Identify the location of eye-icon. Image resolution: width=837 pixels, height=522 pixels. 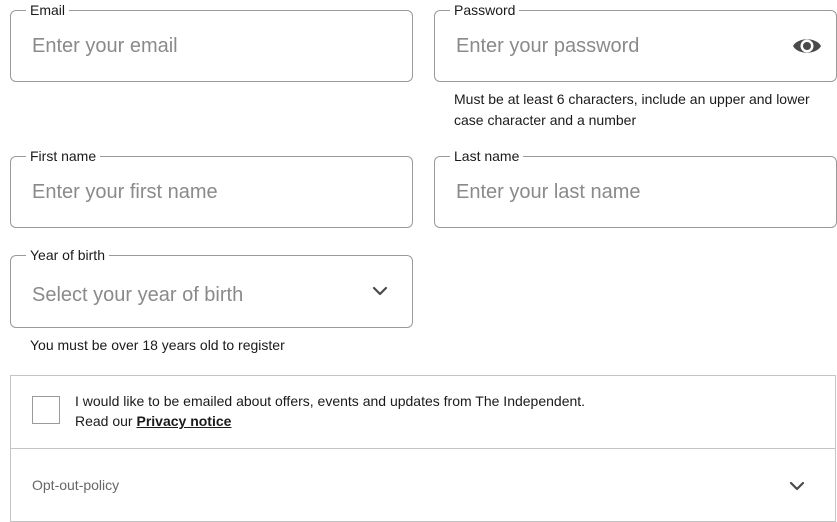
(807, 46).